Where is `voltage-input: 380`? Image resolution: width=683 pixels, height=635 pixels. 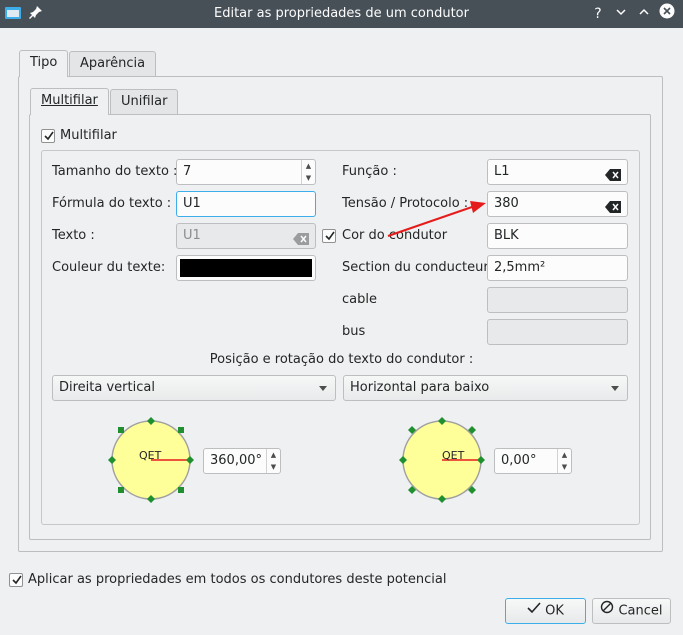
voltage-input: 380 is located at coordinates (557, 204).